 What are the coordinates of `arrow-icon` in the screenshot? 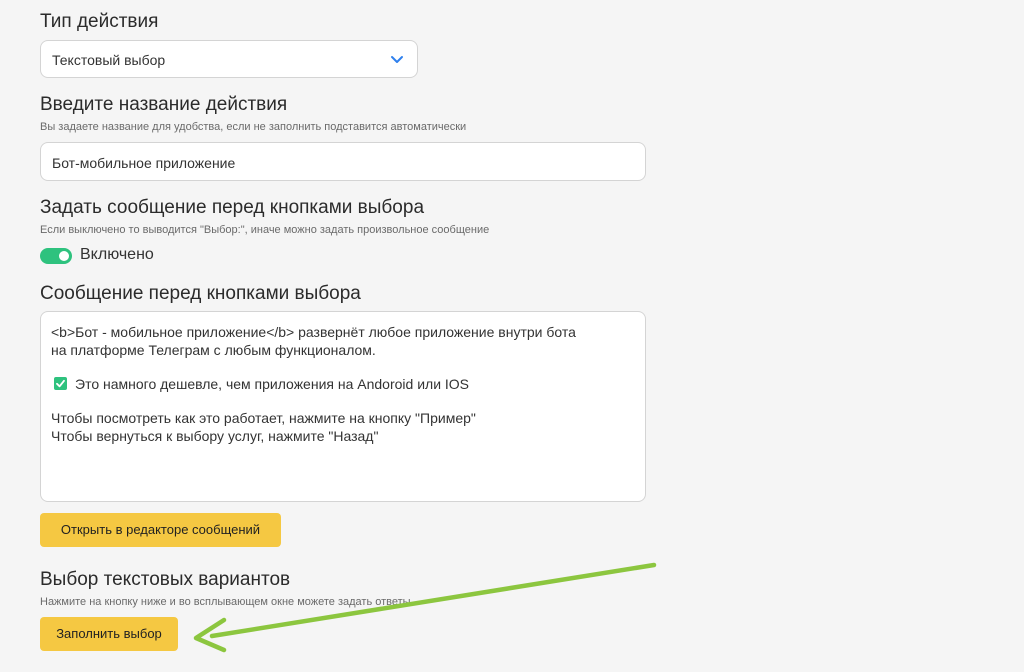 It's located at (425, 607).